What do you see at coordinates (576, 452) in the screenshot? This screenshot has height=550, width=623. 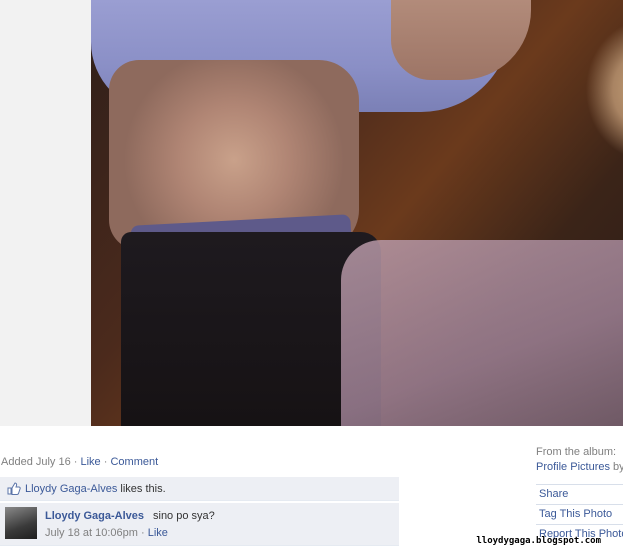 I see `album-from-label: From the album:` at bounding box center [576, 452].